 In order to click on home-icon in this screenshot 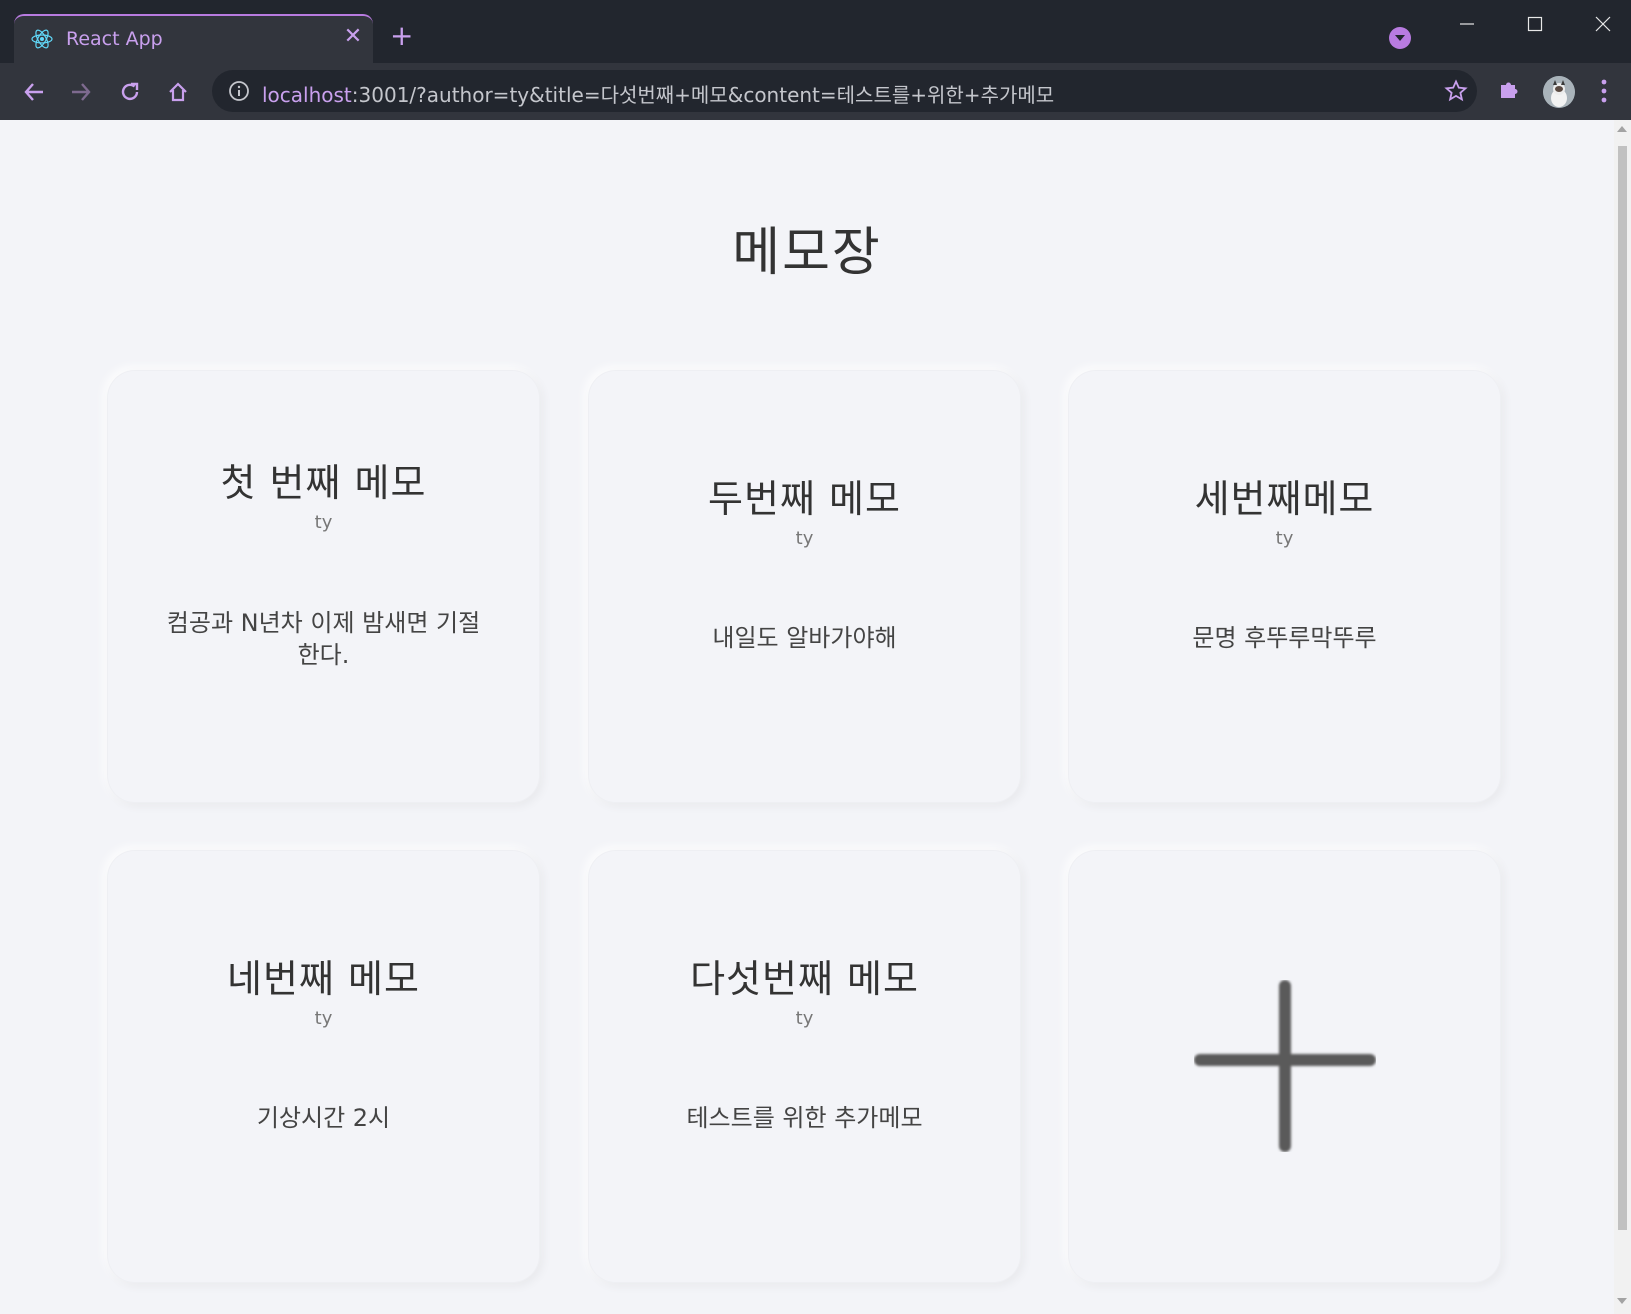, I will do `click(178, 92)`.